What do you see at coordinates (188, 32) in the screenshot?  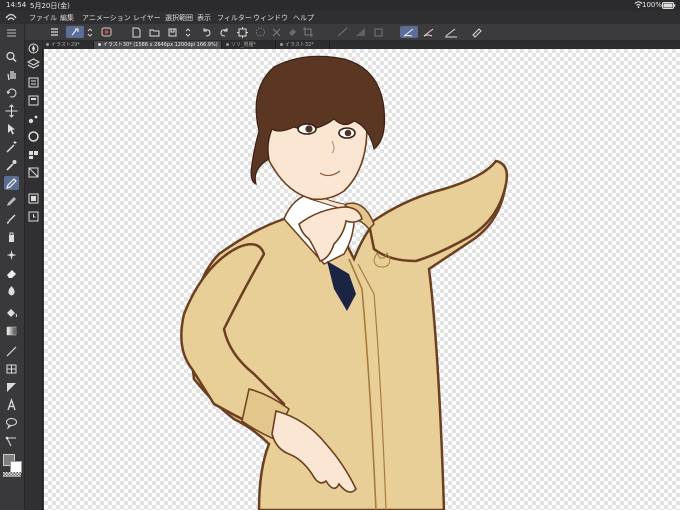 I see `save-options-icon` at bounding box center [188, 32].